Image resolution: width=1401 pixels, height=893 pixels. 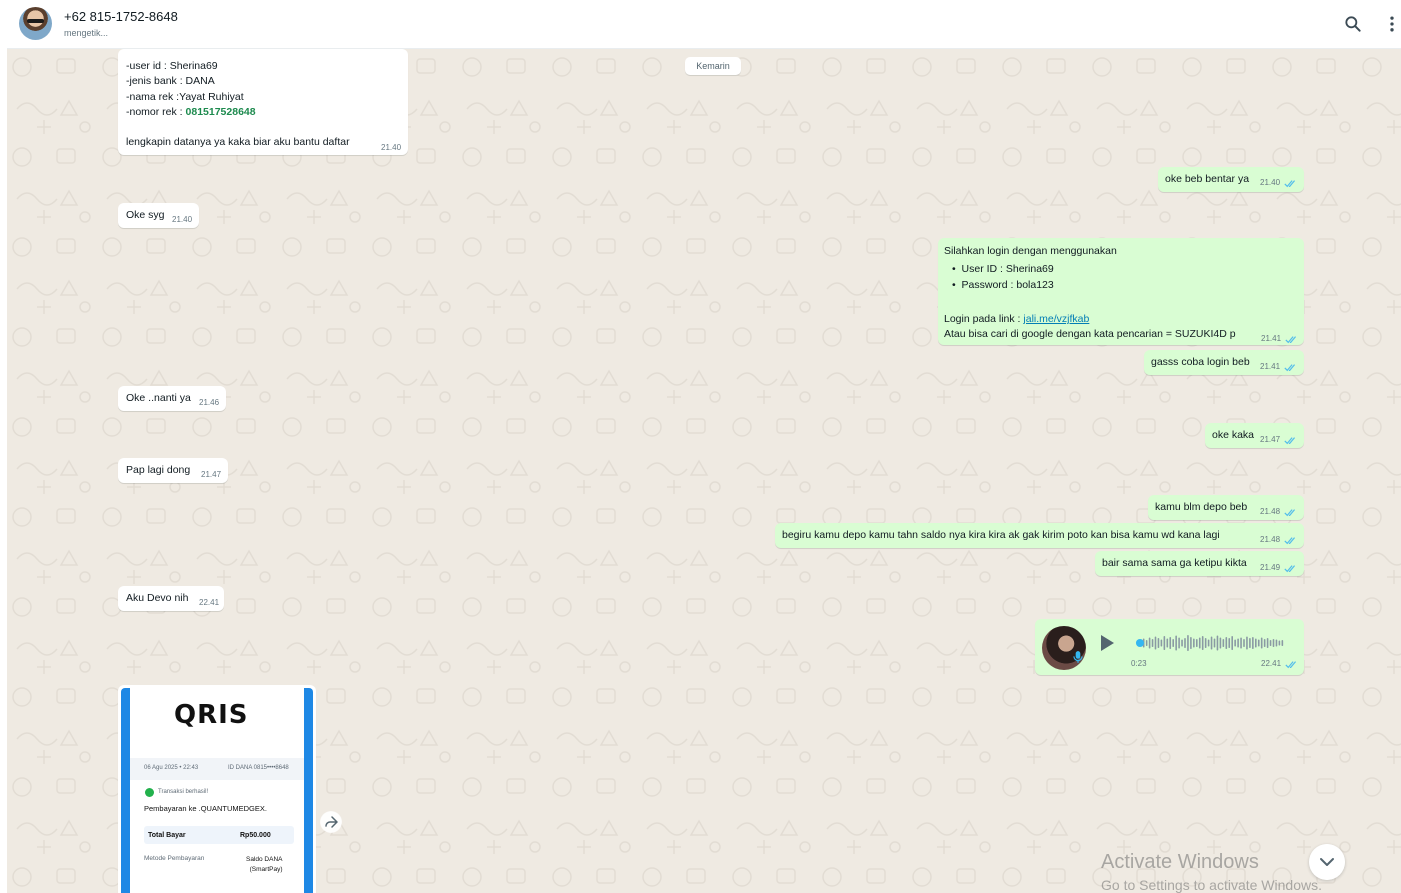 I want to click on message-text: Password : bola123, so click(x=1007, y=285).